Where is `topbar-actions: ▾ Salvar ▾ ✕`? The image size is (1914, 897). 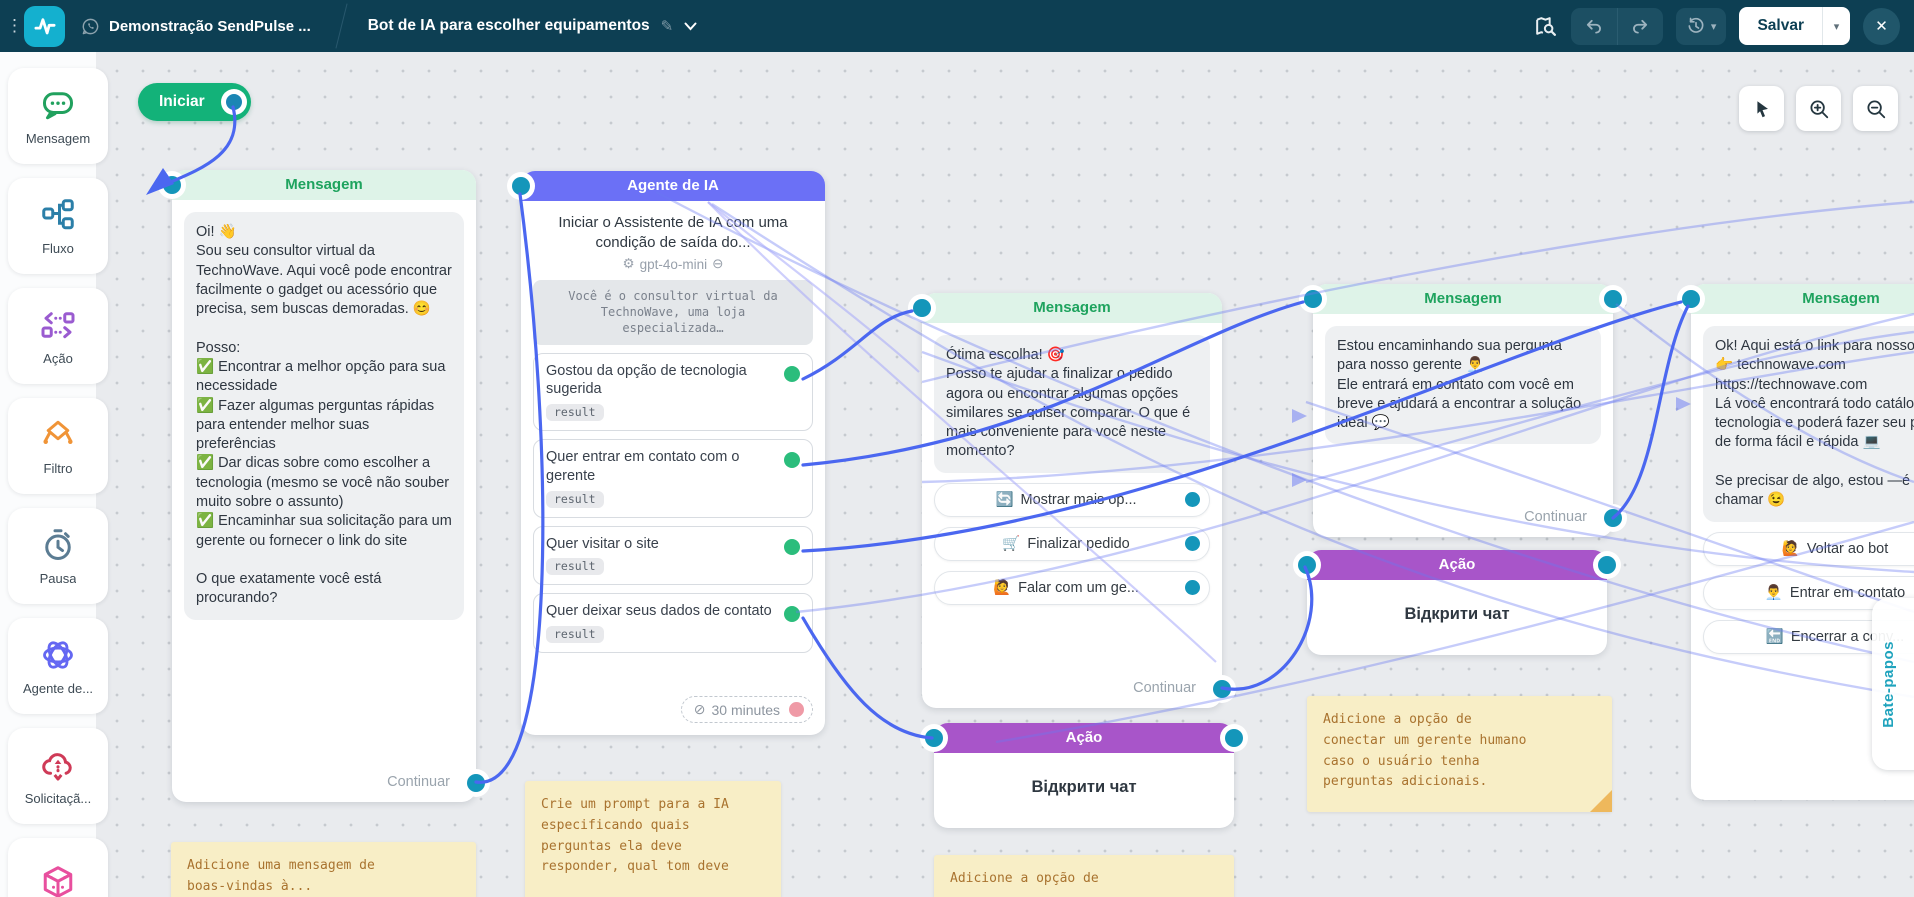
topbar-actions: ▾ Salvar ▾ ✕ is located at coordinates (1716, 26).